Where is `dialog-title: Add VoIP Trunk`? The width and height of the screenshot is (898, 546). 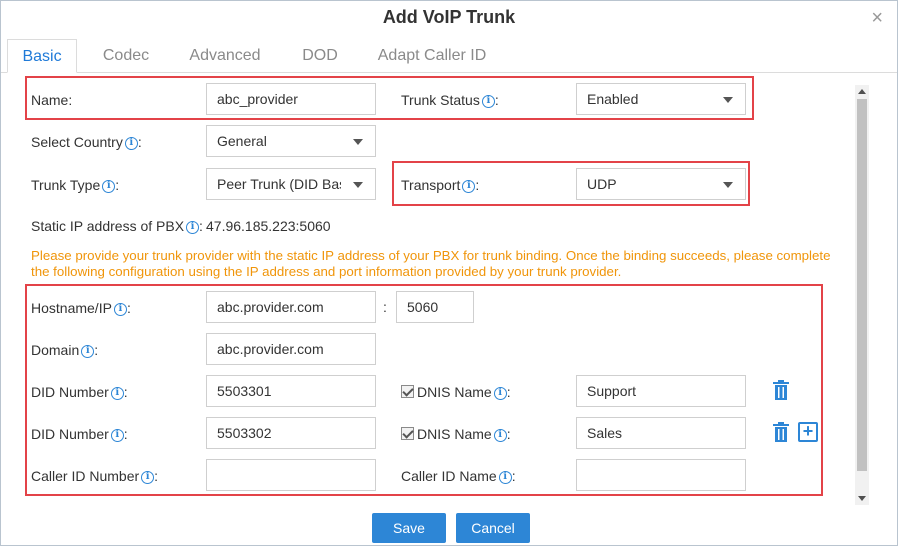 dialog-title: Add VoIP Trunk is located at coordinates (449, 17).